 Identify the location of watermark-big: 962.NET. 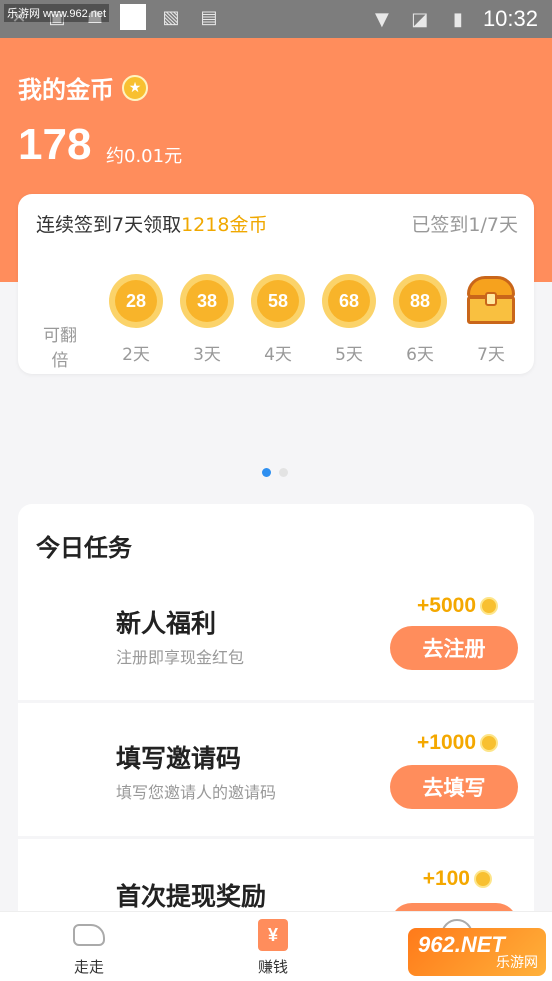
(461, 944).